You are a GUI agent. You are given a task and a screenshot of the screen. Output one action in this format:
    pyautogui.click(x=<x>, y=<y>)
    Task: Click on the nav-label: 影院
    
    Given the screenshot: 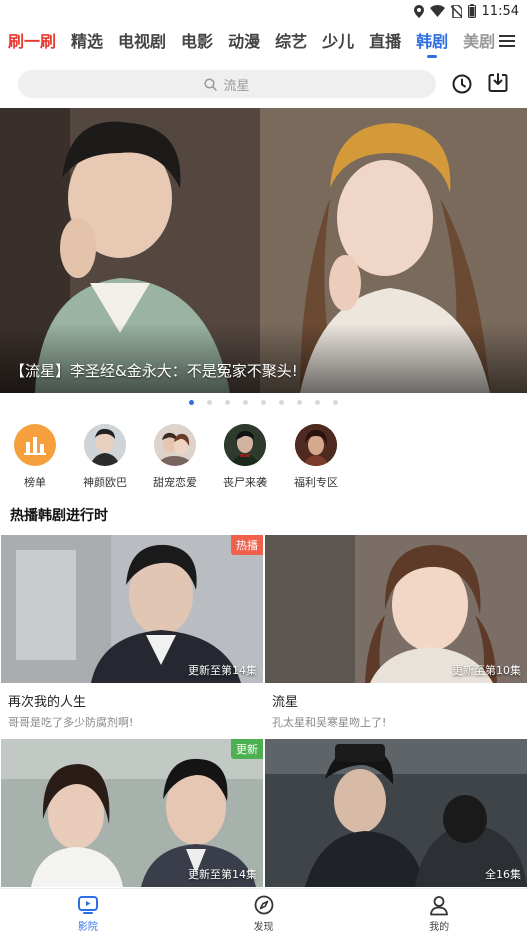 What is the action you would take?
    pyautogui.click(x=87, y=927)
    